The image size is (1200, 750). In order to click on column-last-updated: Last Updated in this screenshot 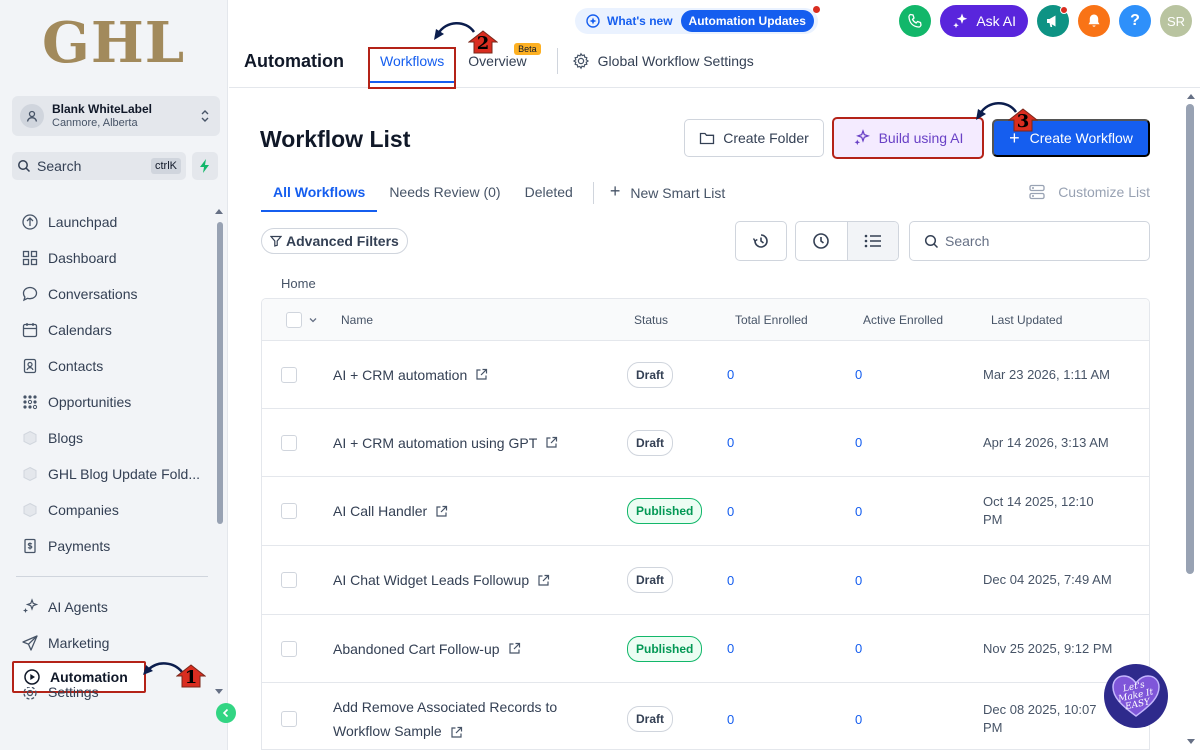, I will do `click(1026, 319)`.